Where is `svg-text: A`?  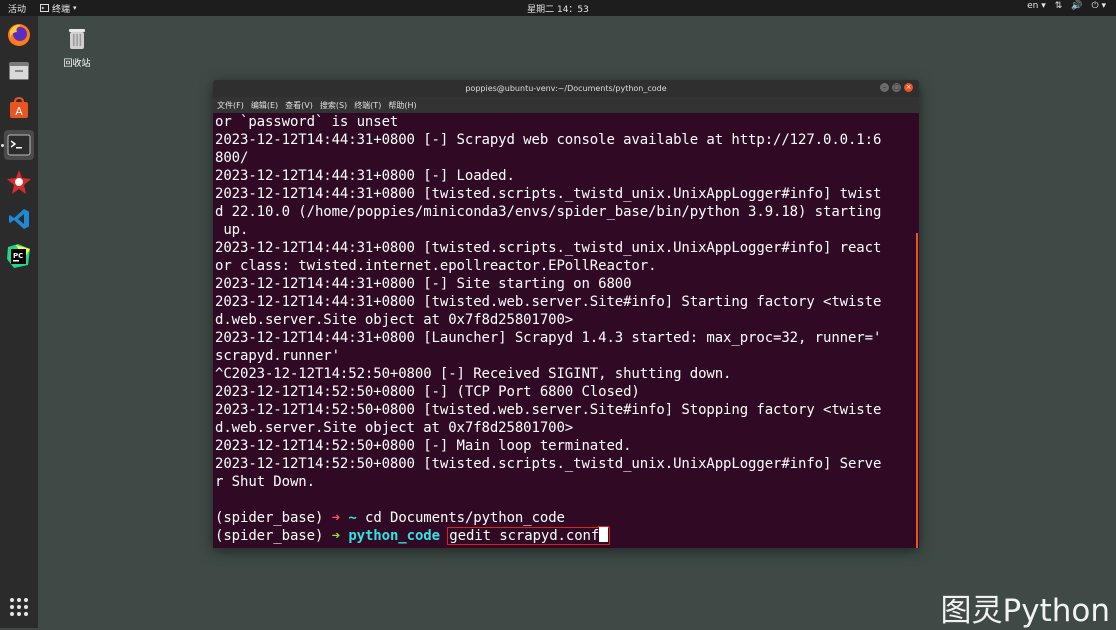
svg-text: A is located at coordinates (19, 111).